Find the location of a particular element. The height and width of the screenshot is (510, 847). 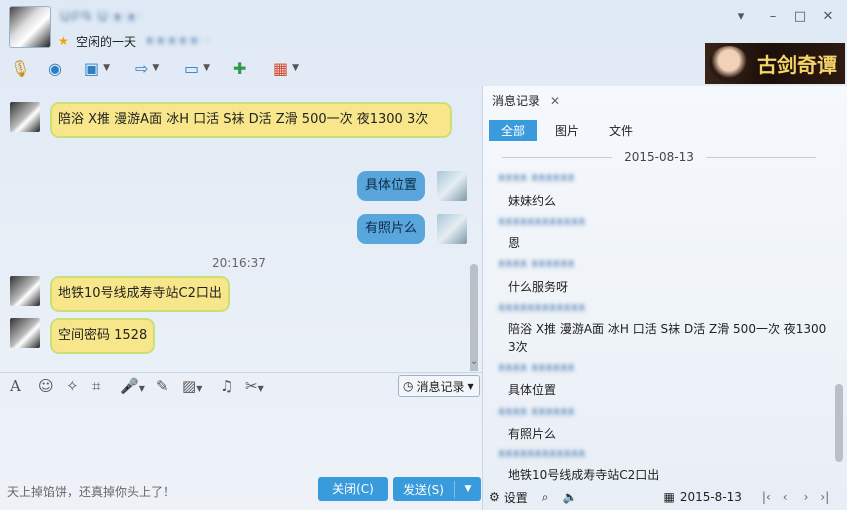

font-icon: A is located at coordinates (15, 386).